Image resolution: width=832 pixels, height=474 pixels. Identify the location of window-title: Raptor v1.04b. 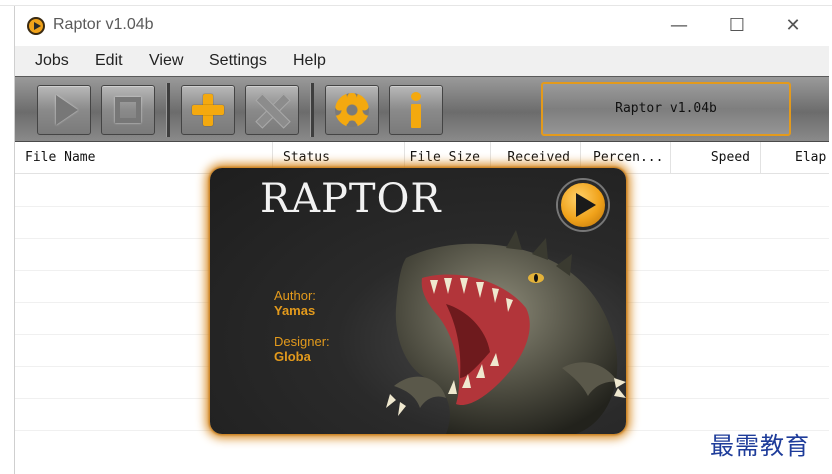
(103, 24).